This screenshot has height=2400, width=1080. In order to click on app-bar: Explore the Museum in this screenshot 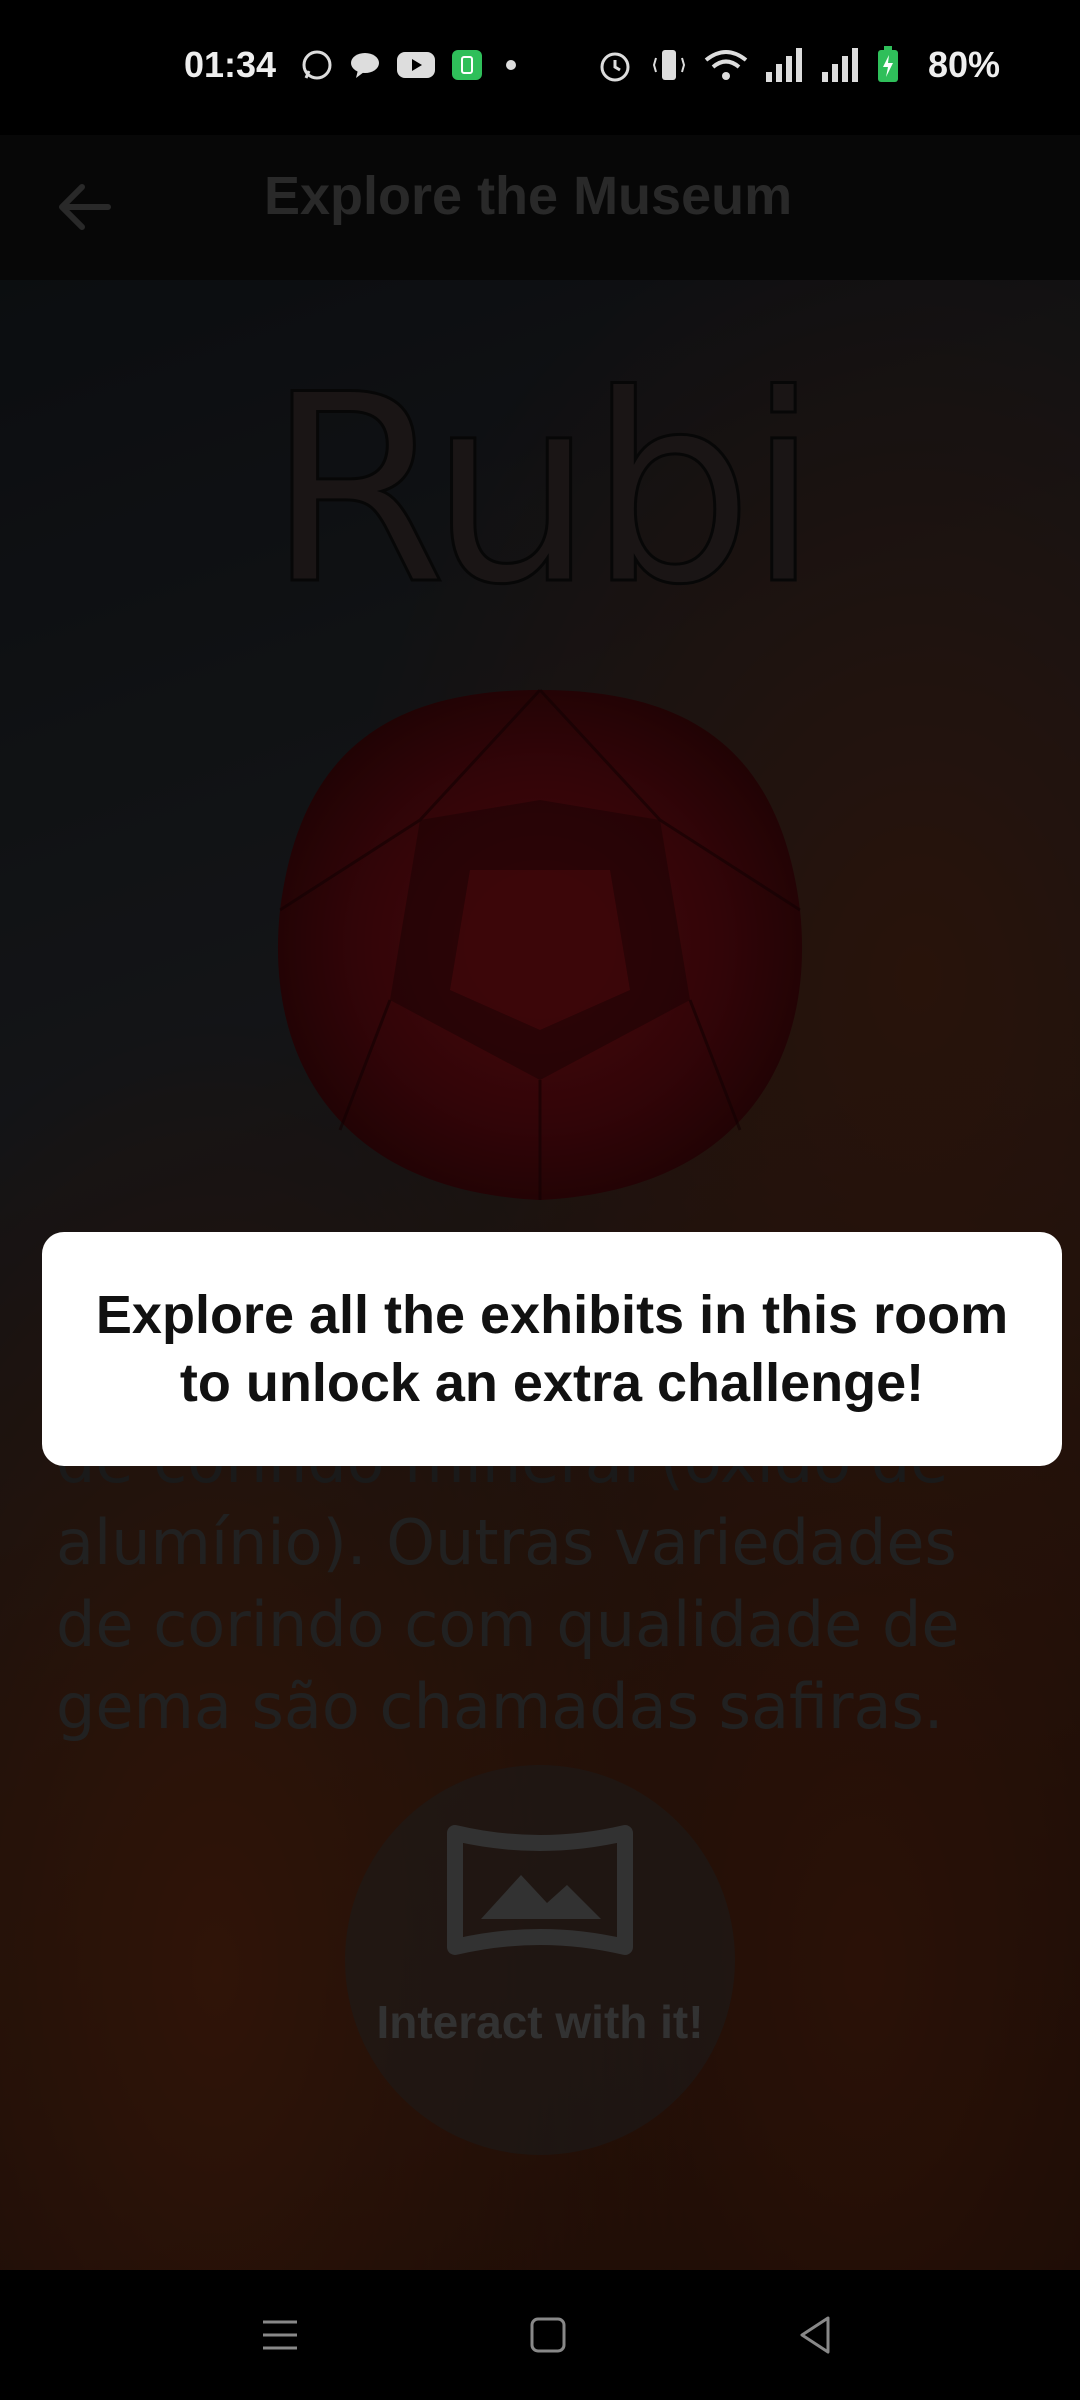, I will do `click(540, 207)`.